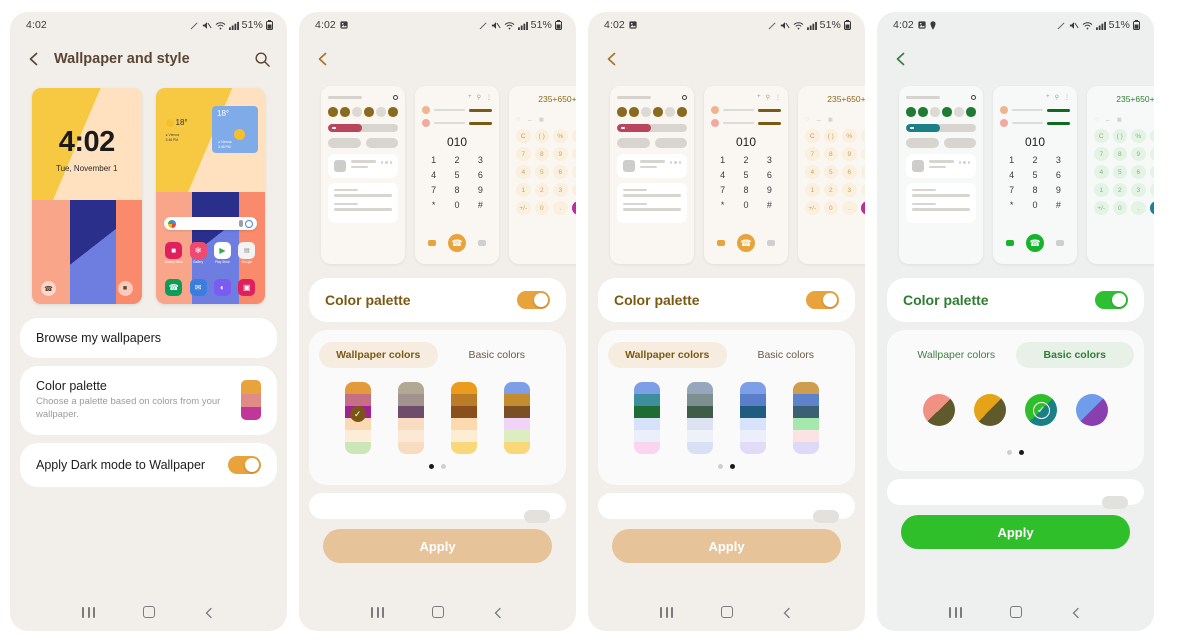 This screenshot has height=643, width=1200. Describe the element at coordinates (198, 287) in the screenshot. I see `app-icon-messages: ✉` at that location.